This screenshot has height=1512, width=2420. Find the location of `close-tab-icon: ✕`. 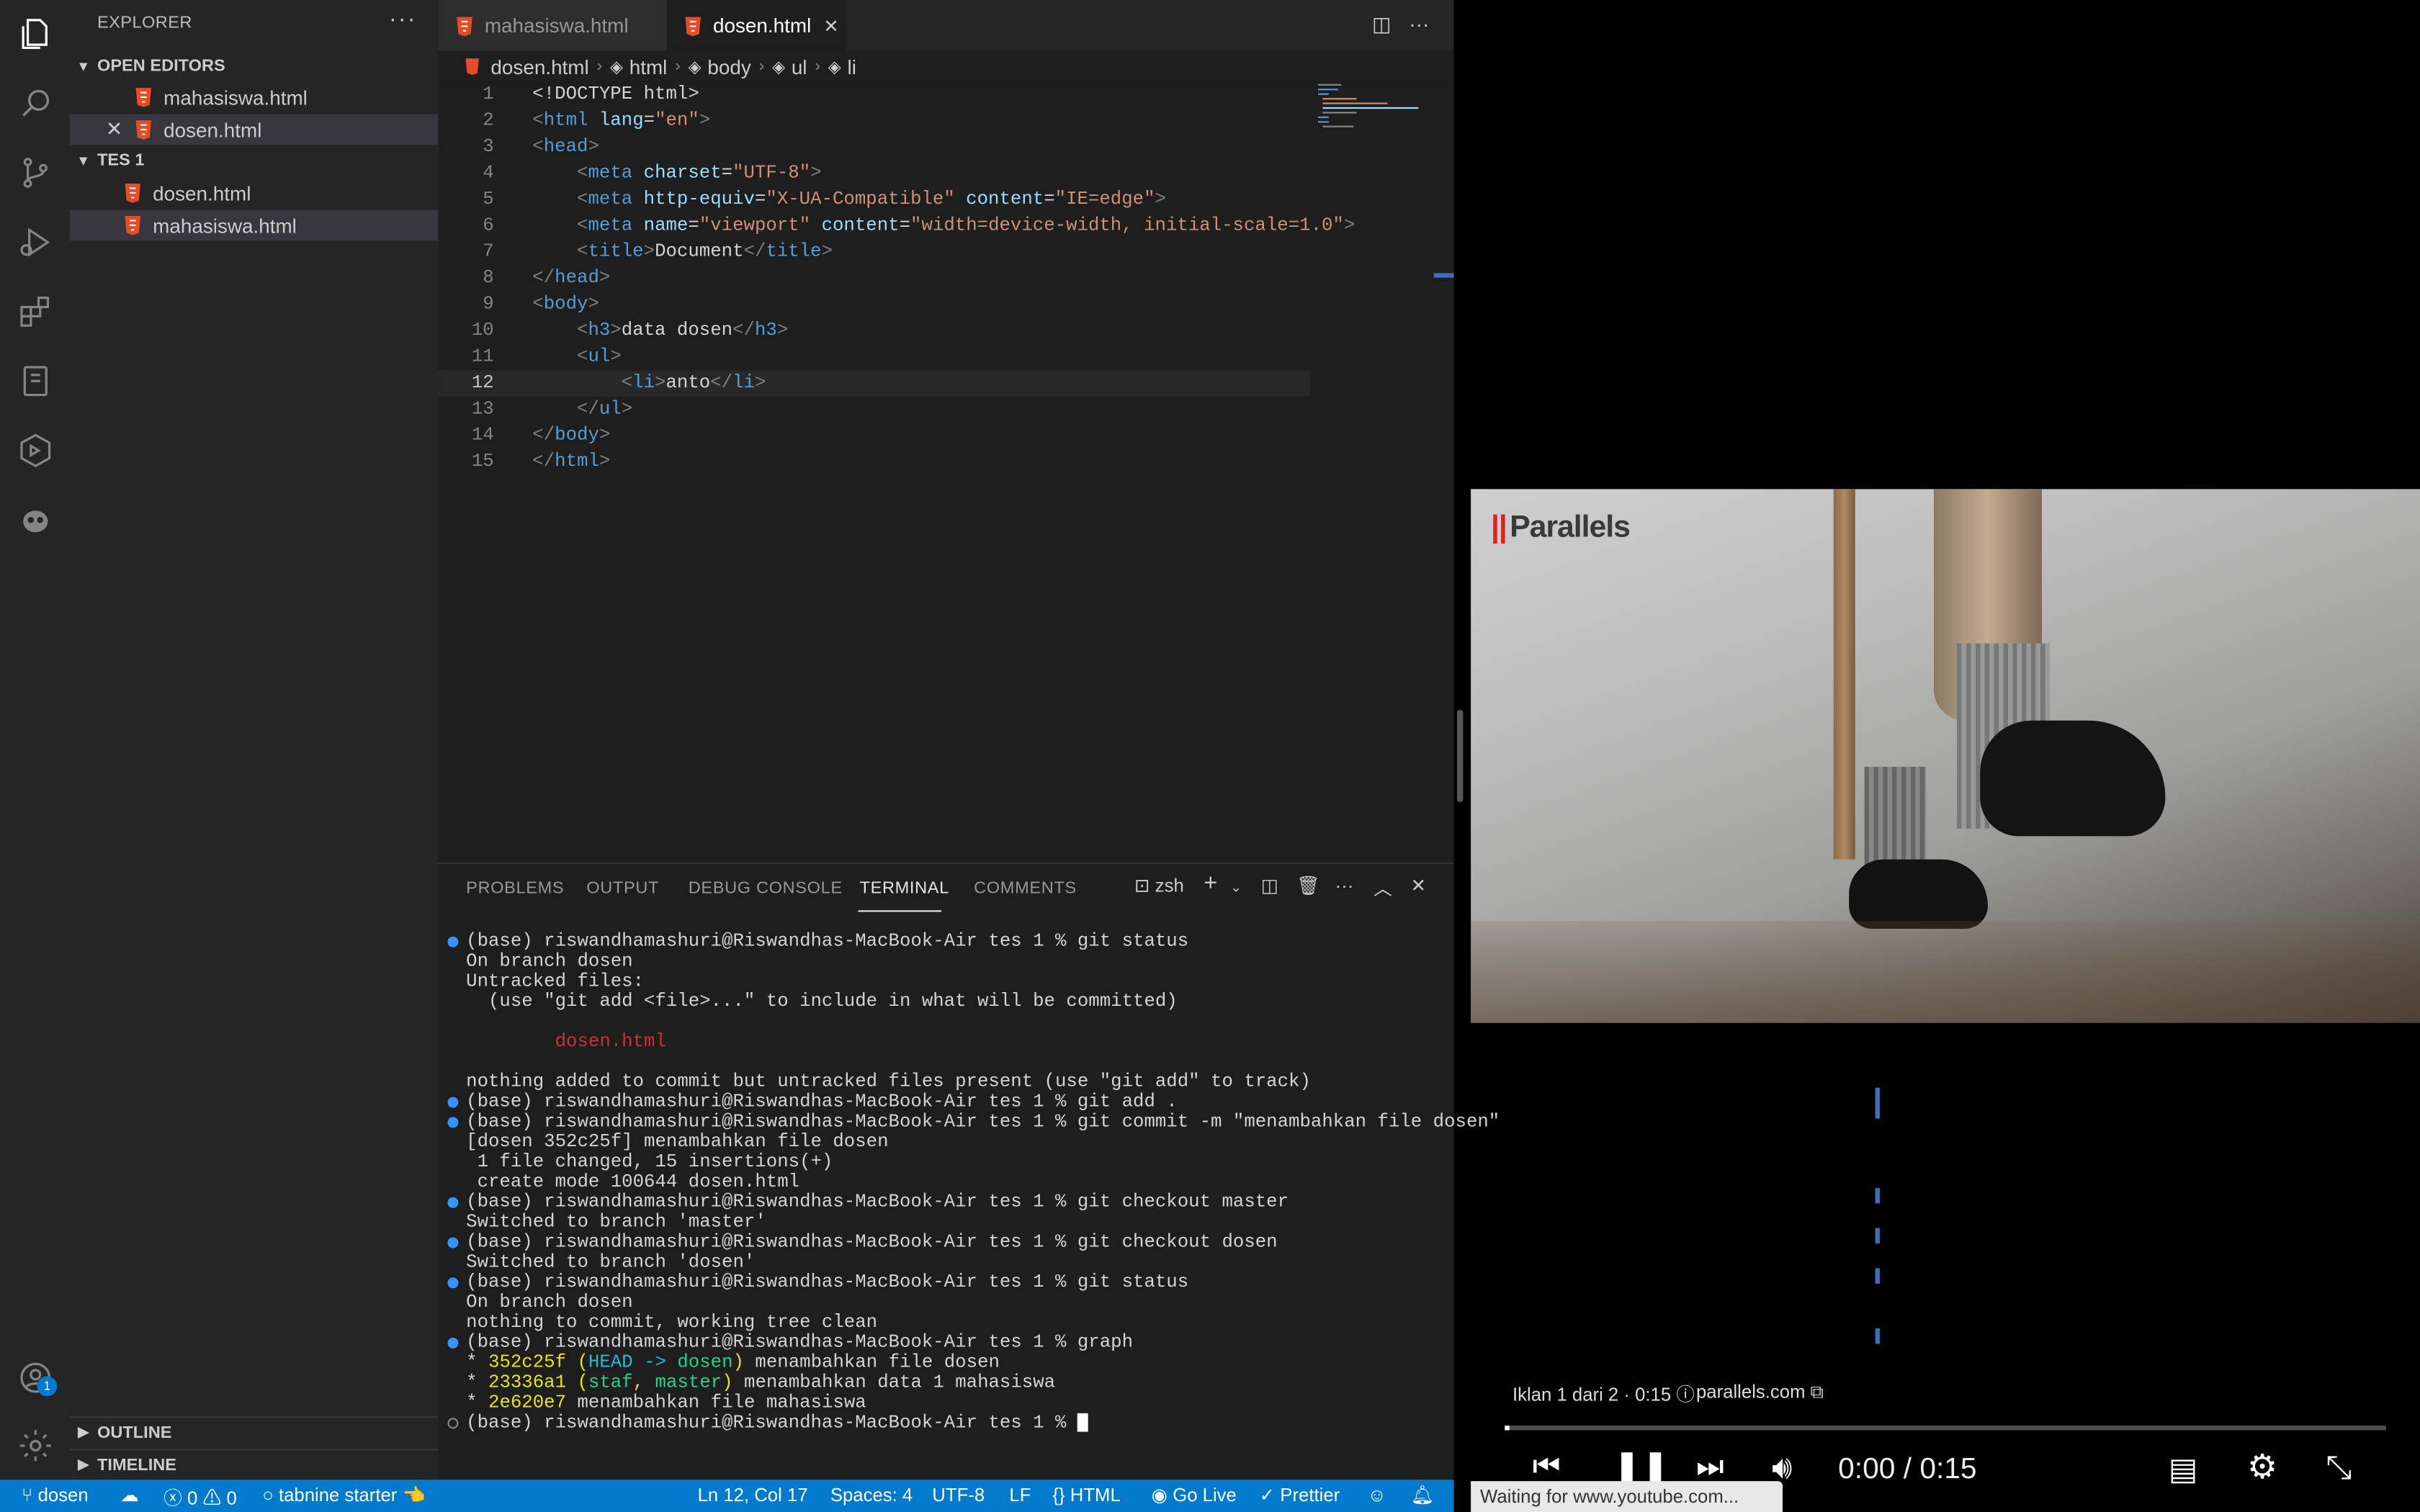

close-tab-icon: ✕ is located at coordinates (831, 25).